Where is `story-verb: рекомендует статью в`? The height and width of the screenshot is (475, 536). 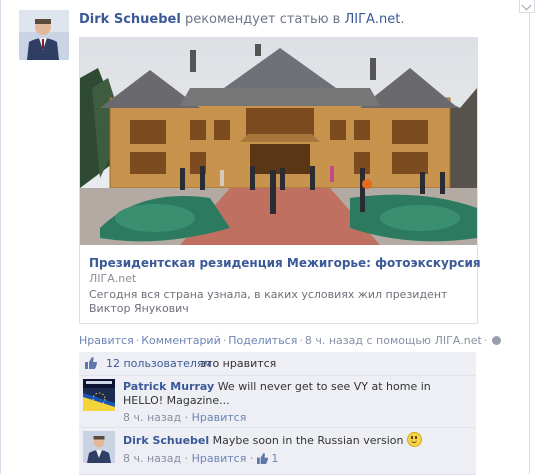 story-verb: рекомендует статью в is located at coordinates (262, 19).